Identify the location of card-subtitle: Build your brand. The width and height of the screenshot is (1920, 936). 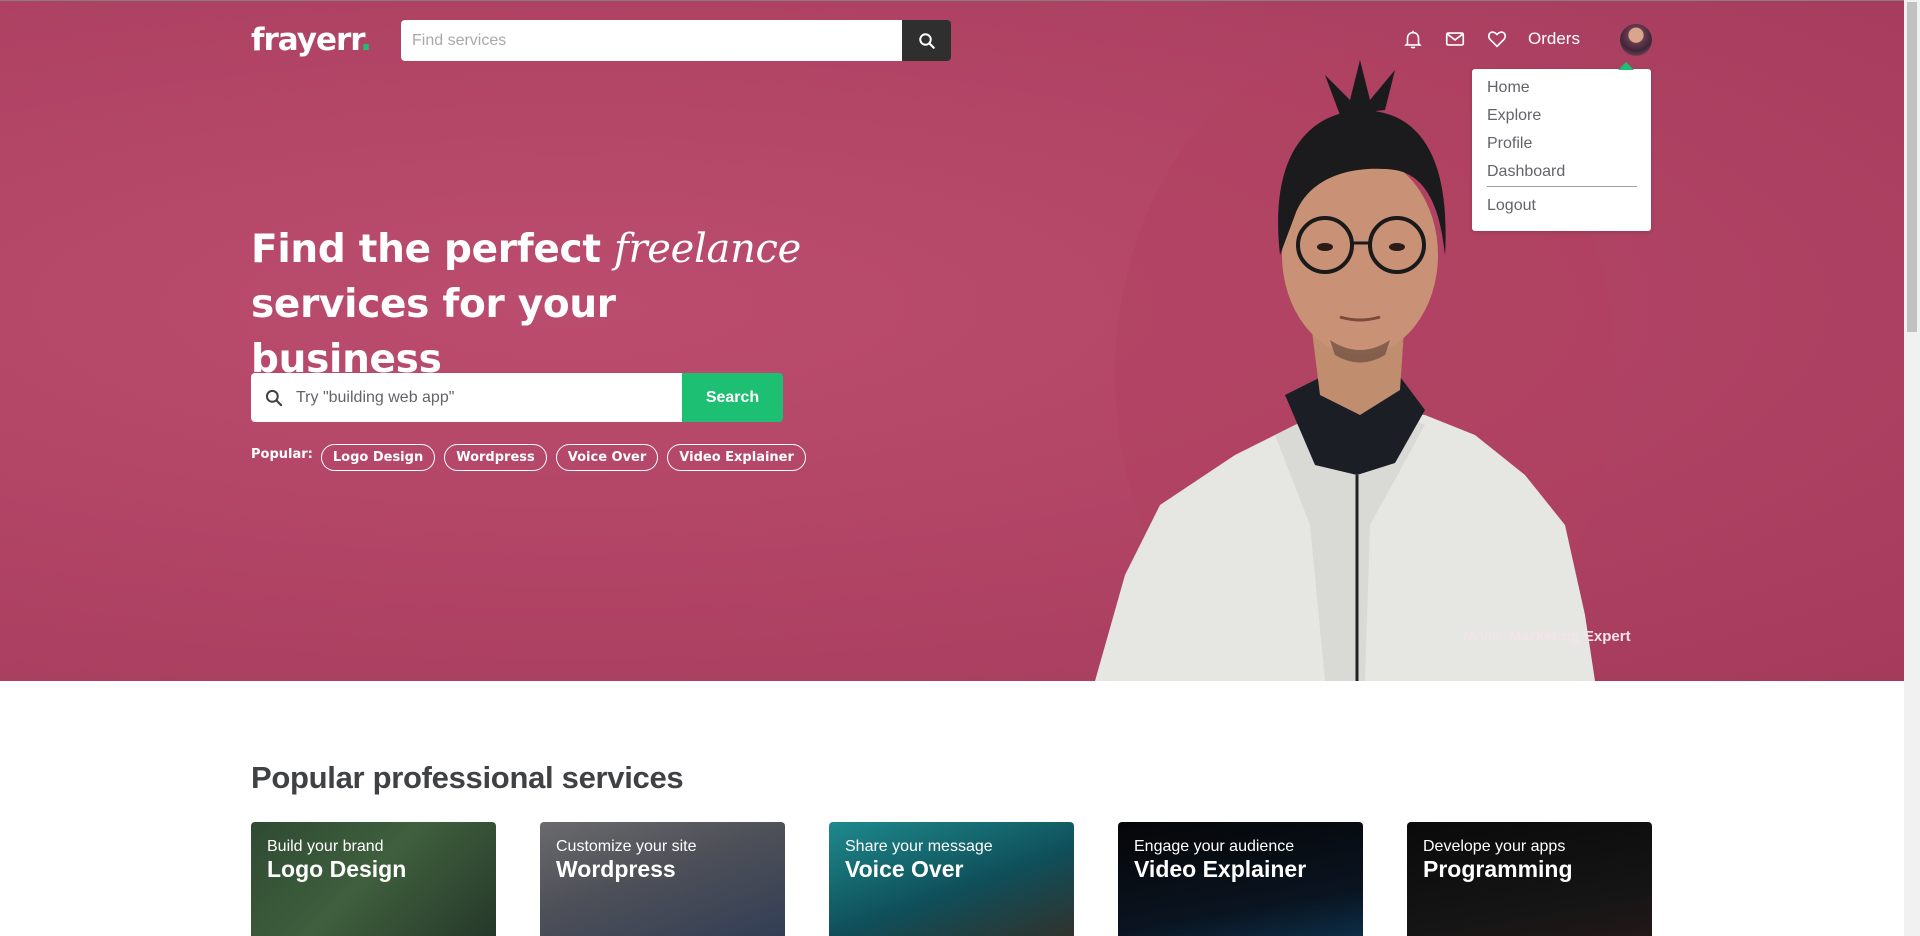
(325, 846).